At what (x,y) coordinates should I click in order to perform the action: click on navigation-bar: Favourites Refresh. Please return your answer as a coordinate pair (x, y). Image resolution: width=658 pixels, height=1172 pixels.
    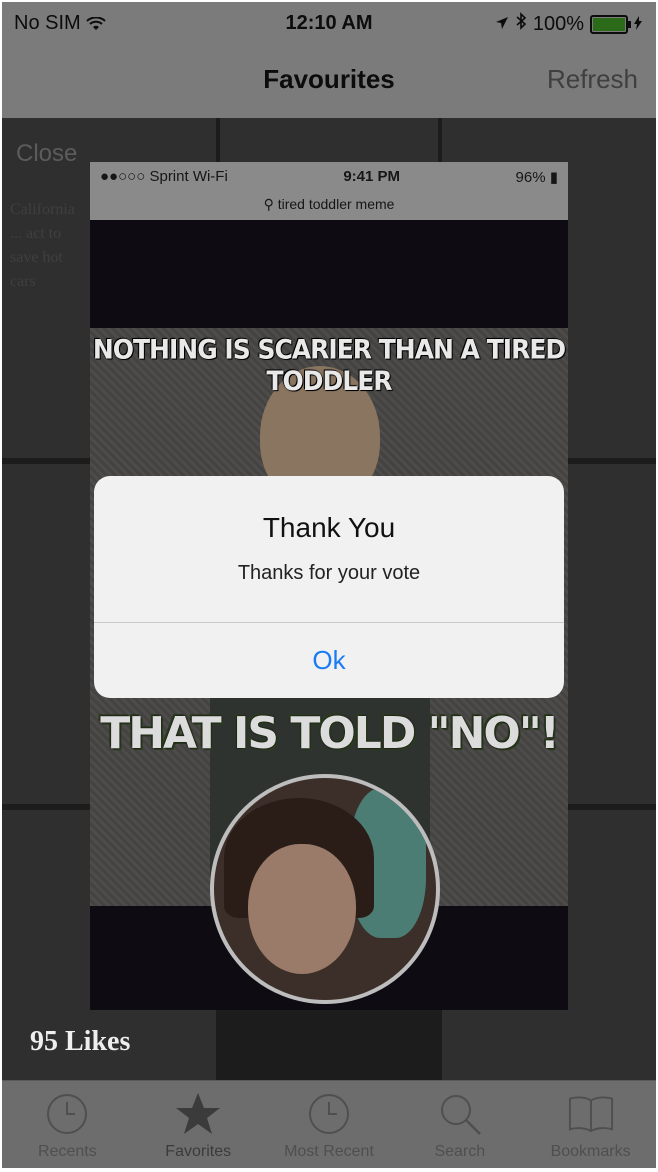
    Looking at the image, I should click on (329, 82).